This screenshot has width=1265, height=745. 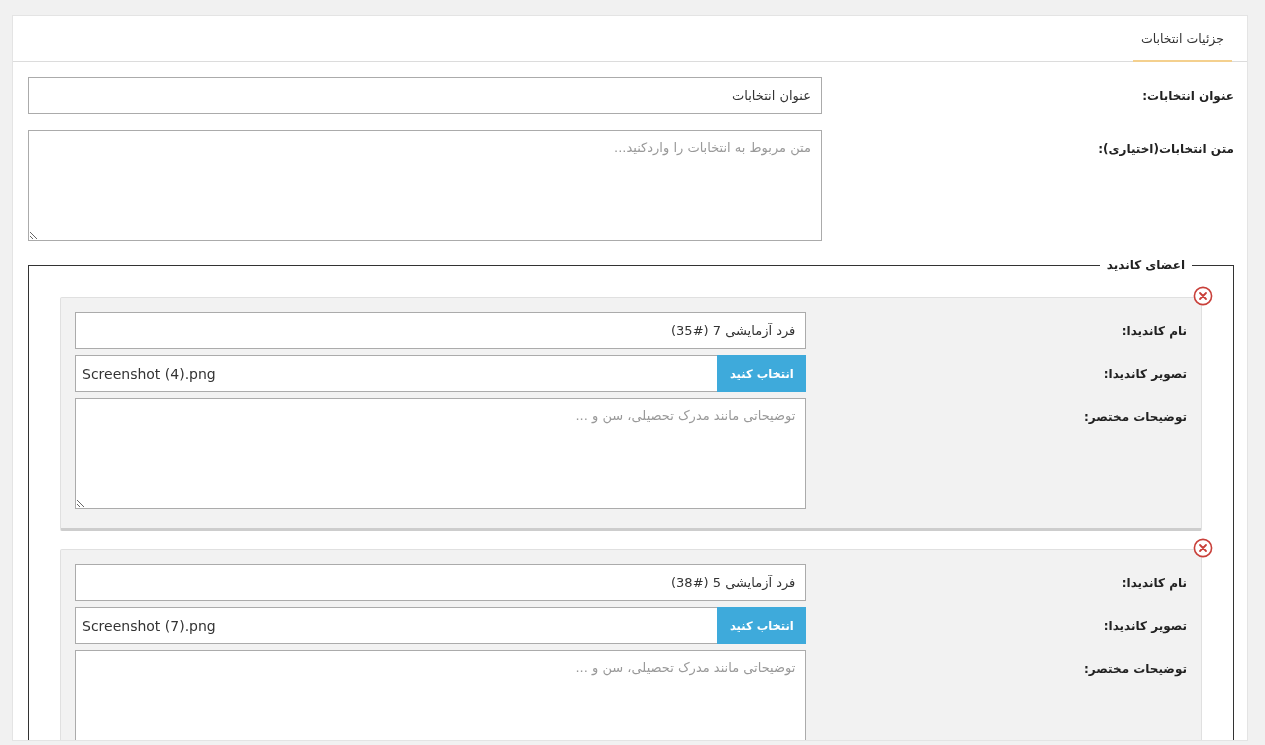 What do you see at coordinates (149, 373) in the screenshot?
I see `file-name-text: Screenshot (4).png` at bounding box center [149, 373].